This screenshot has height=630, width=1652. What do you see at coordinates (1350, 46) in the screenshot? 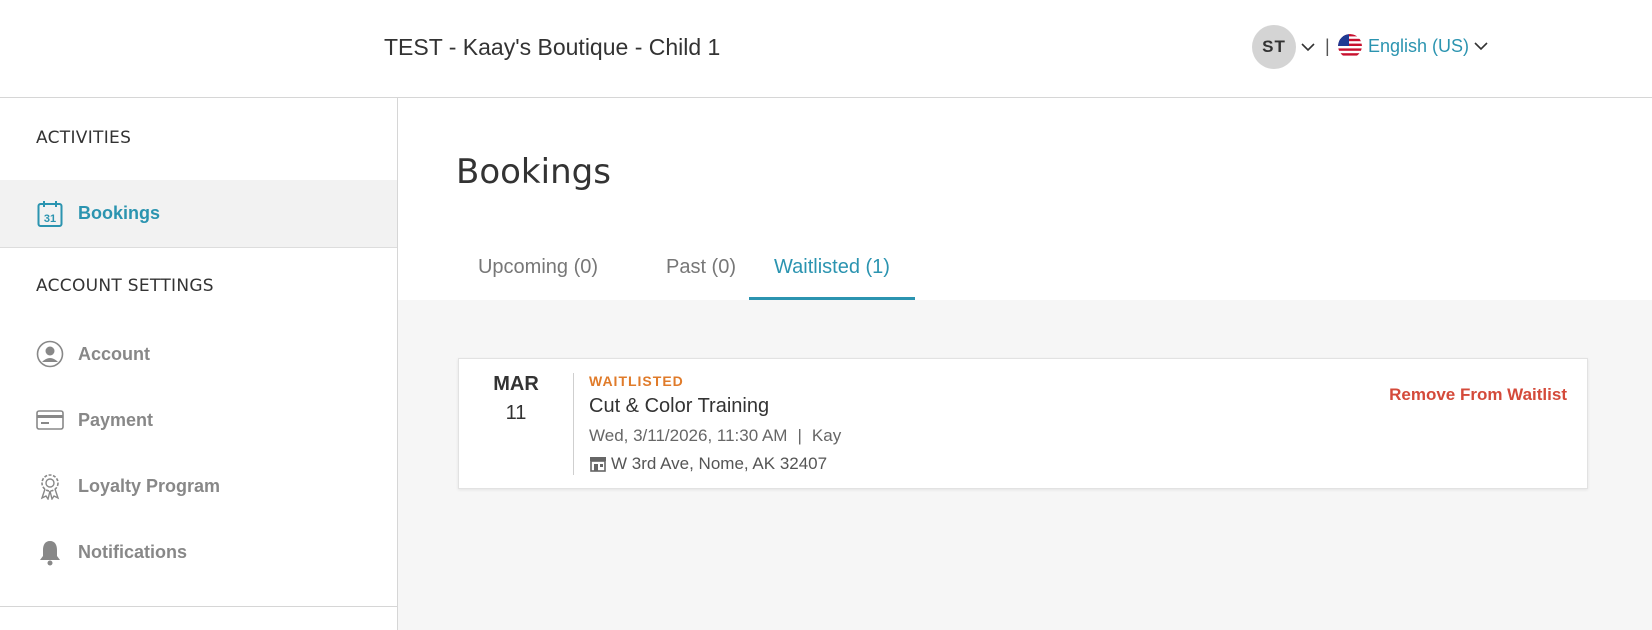
I see `us-flag-icon` at bounding box center [1350, 46].